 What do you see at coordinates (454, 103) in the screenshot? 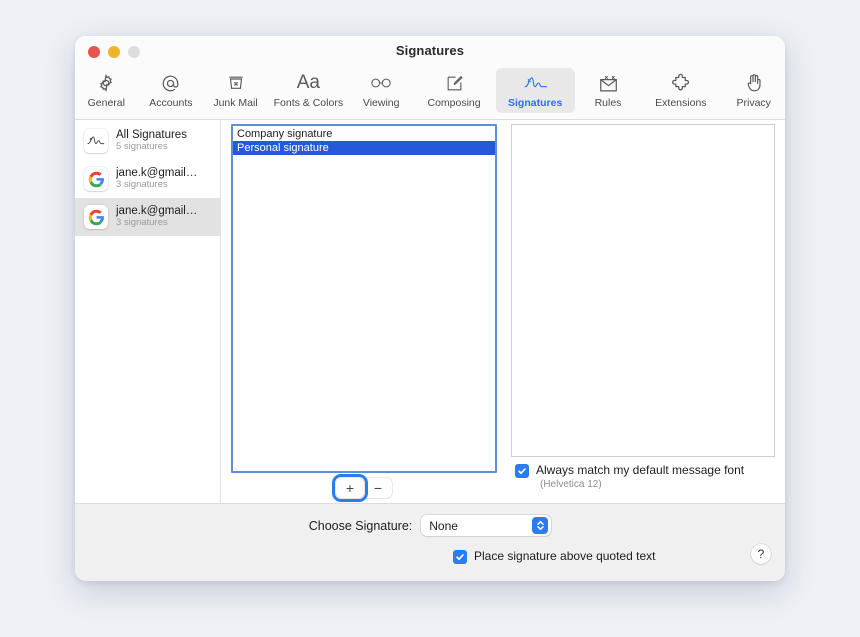
I see `toolbar-label-composing: Composing` at bounding box center [454, 103].